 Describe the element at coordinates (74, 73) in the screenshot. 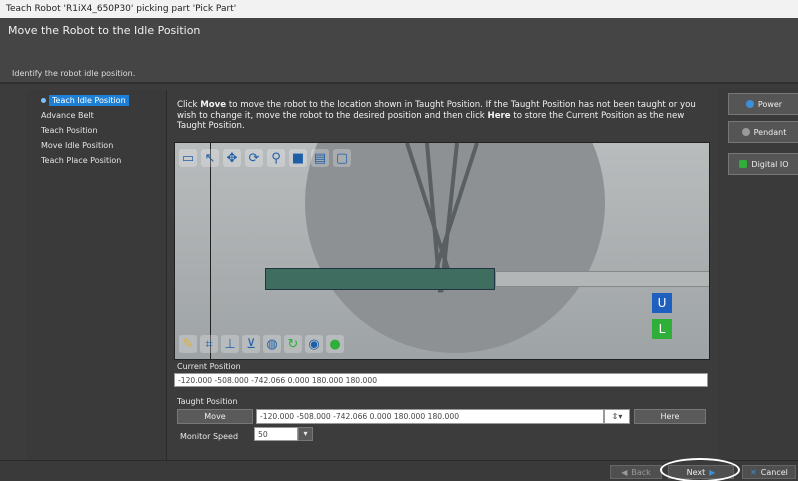

I see `page-subtitle: Identify the robot idle position.` at that location.